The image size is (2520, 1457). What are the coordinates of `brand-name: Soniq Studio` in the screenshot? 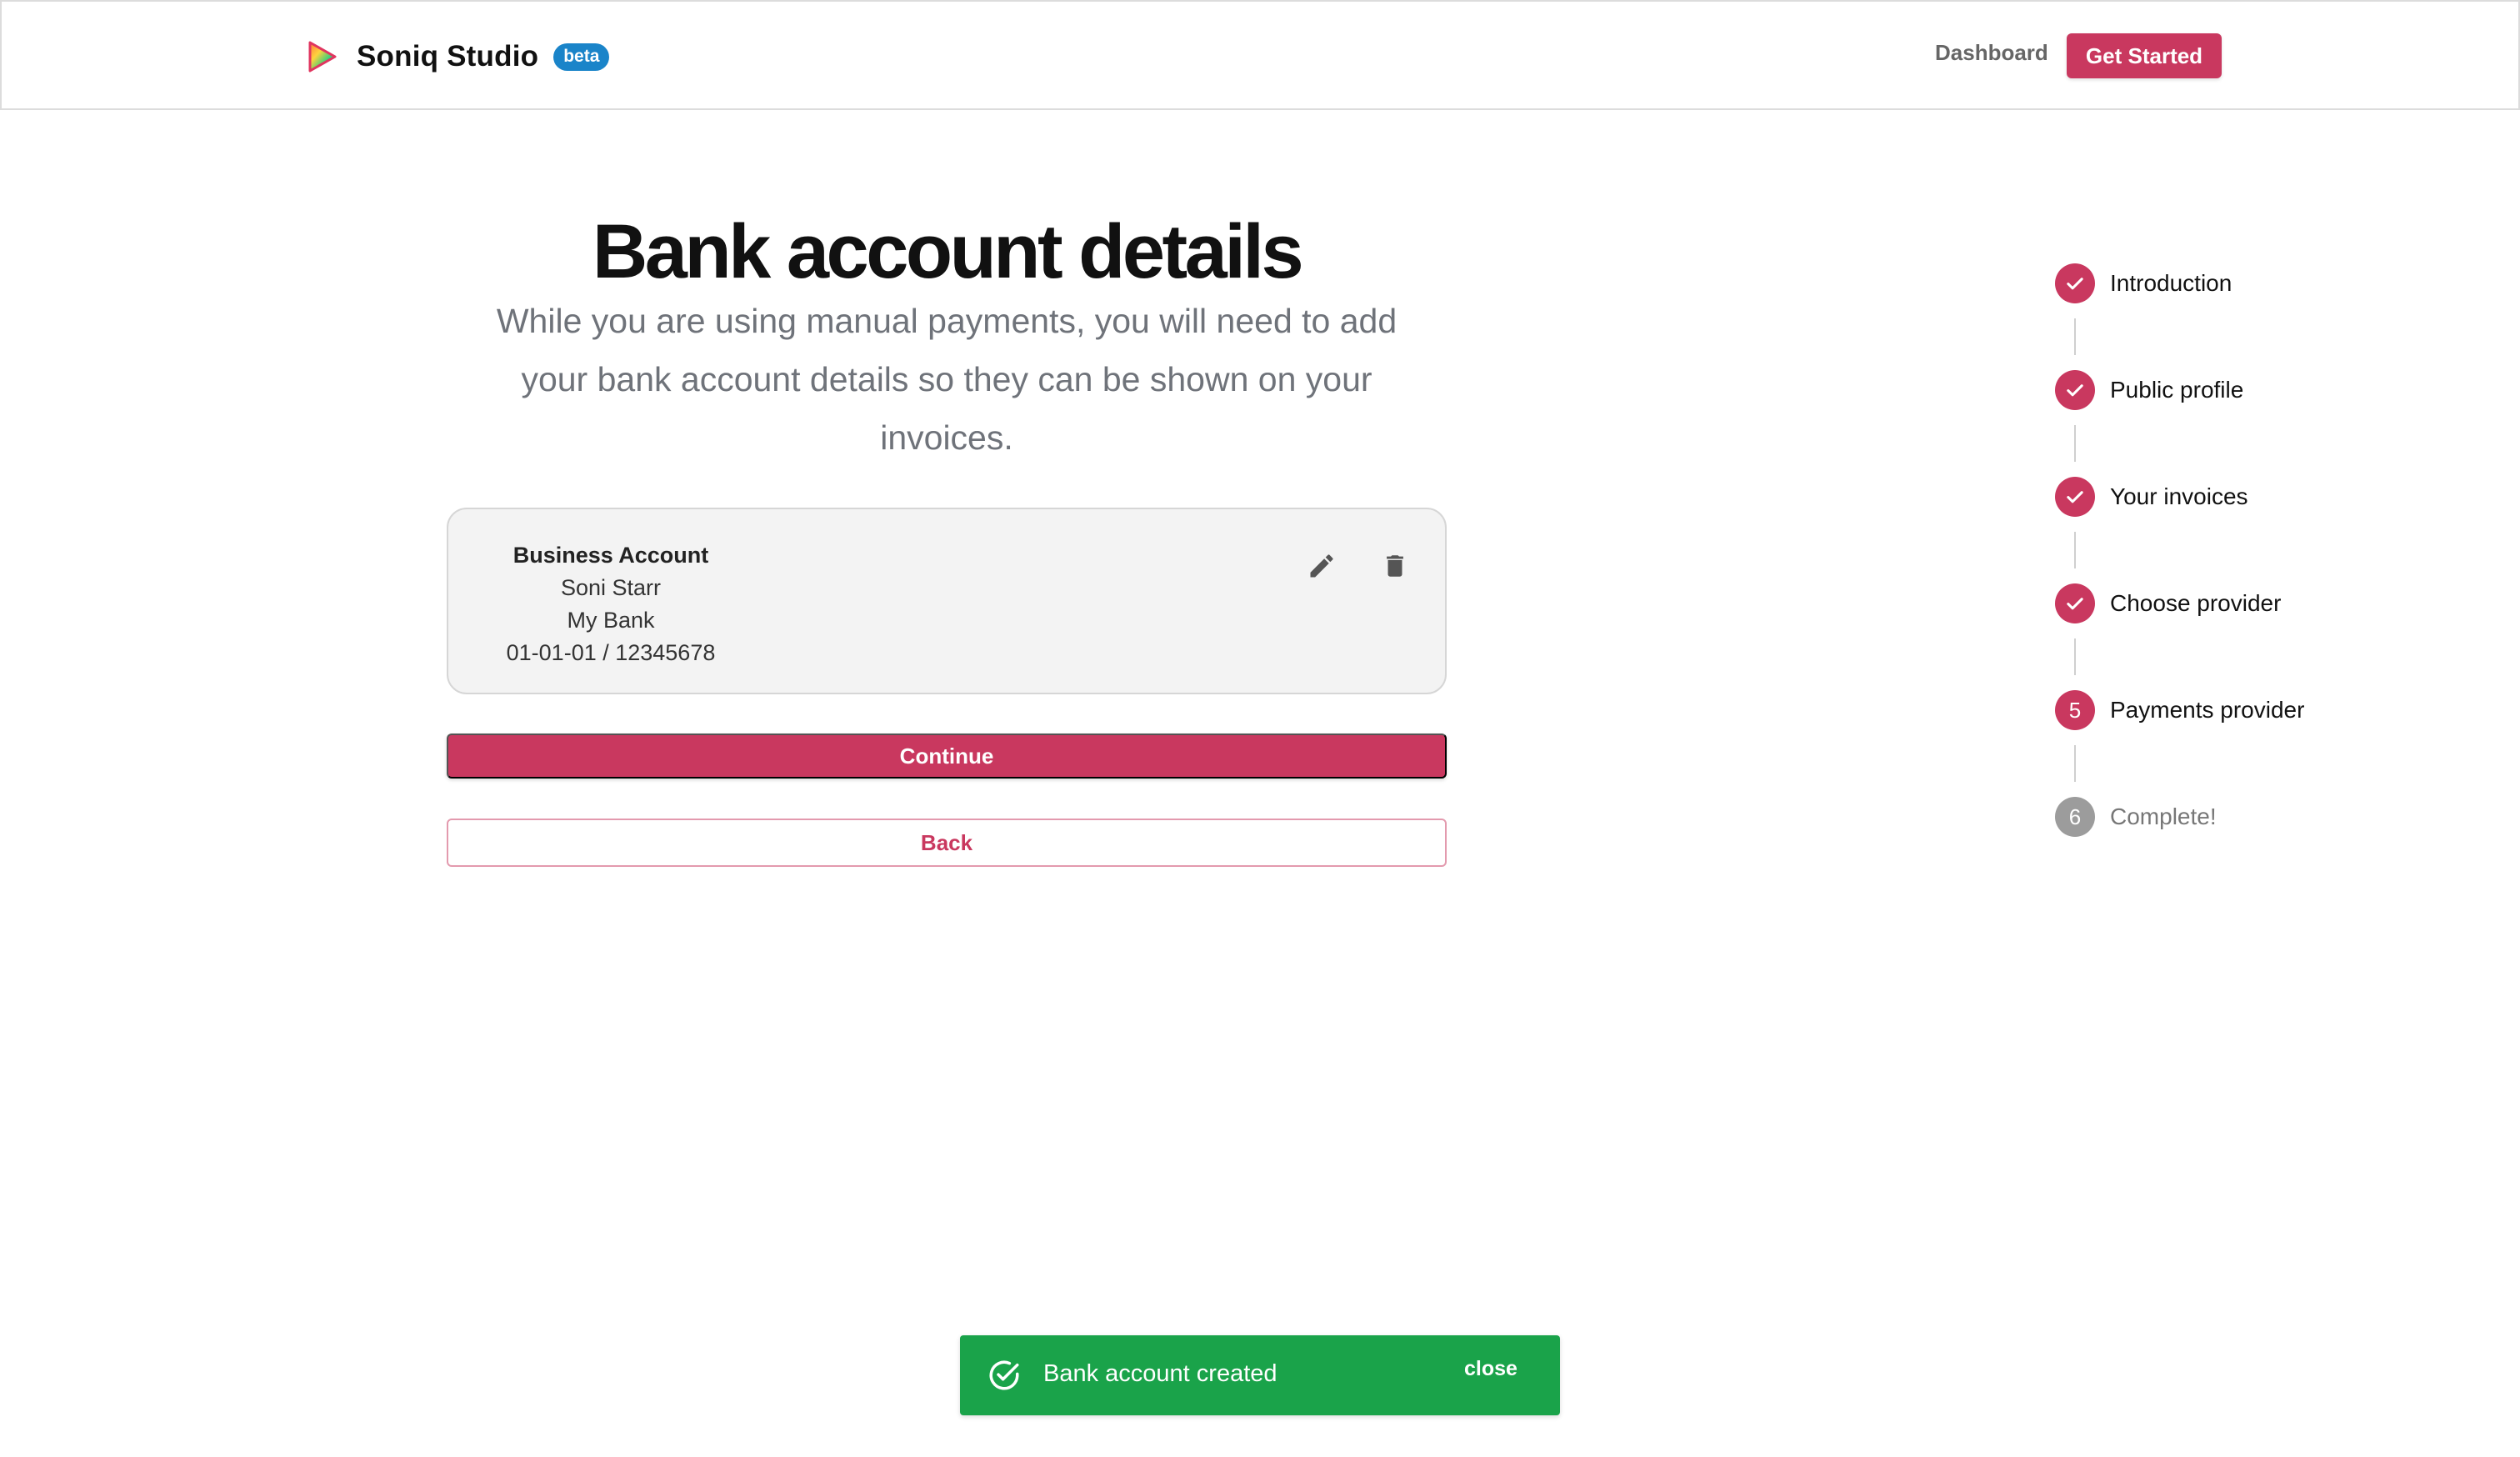 It's located at (448, 56).